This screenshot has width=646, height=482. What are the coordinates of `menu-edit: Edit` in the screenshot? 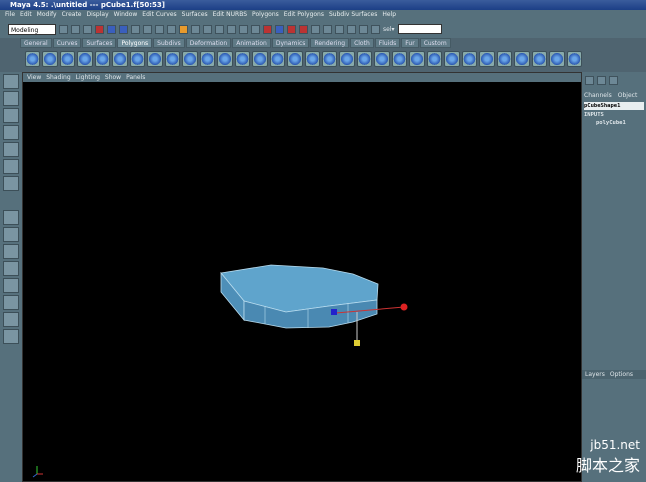 It's located at (26, 15).